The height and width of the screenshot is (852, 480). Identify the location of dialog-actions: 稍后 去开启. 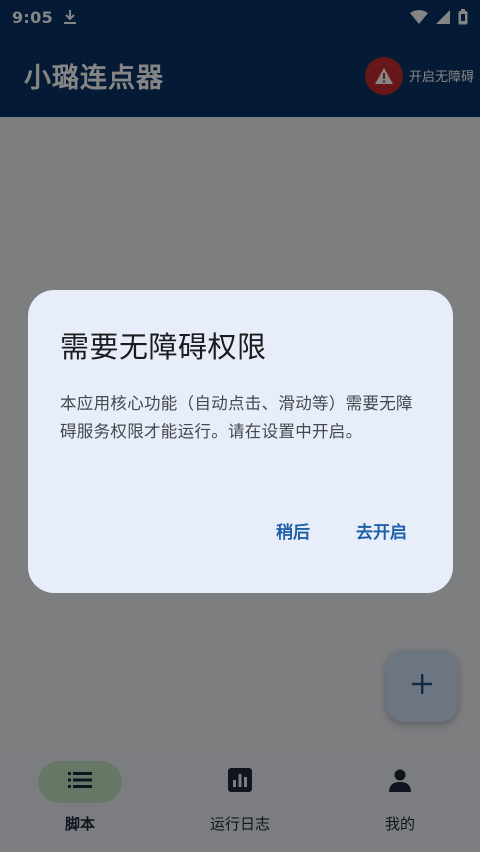
(341, 530).